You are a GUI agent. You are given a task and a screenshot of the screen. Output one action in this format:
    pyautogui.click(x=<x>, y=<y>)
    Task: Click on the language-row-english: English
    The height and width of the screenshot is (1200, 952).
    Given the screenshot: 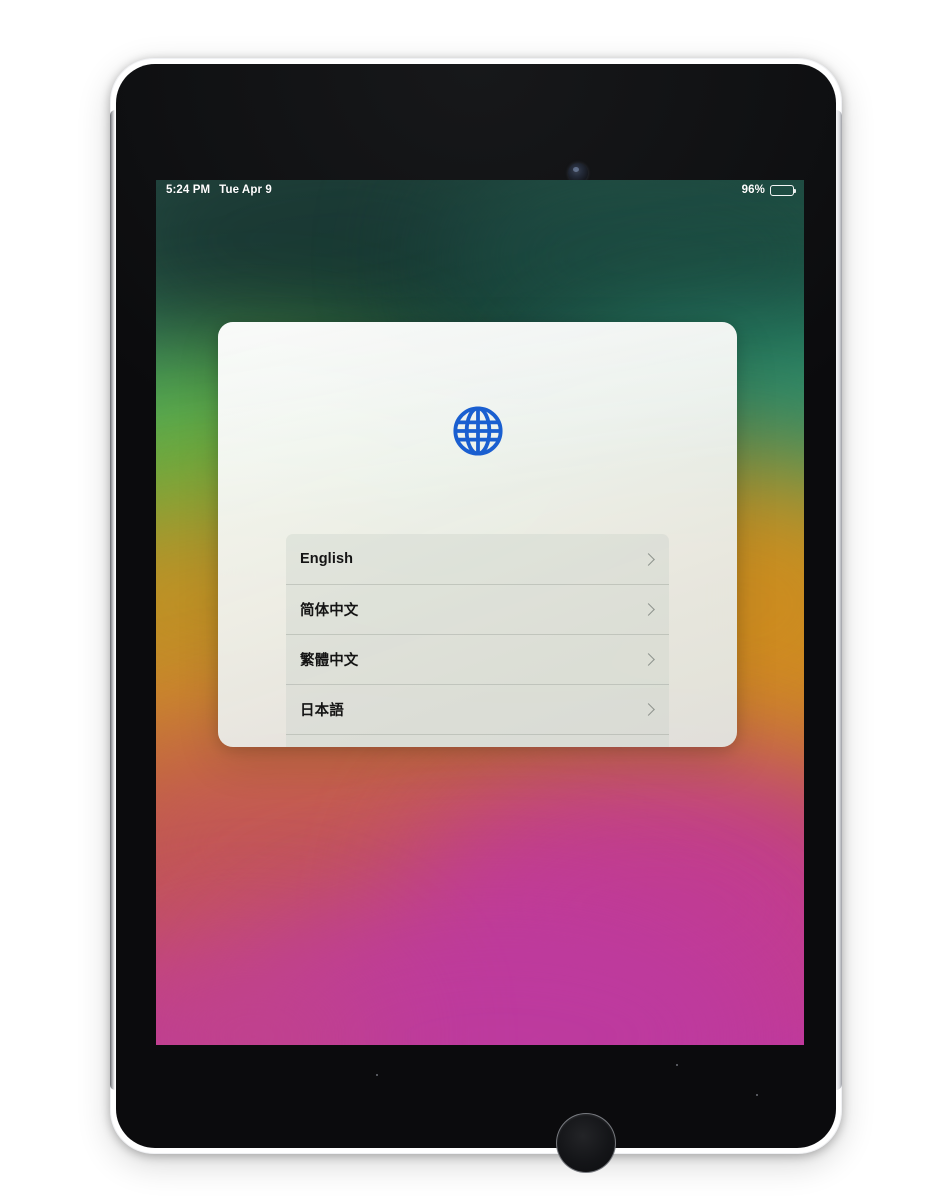 What is the action you would take?
    pyautogui.click(x=477, y=559)
    